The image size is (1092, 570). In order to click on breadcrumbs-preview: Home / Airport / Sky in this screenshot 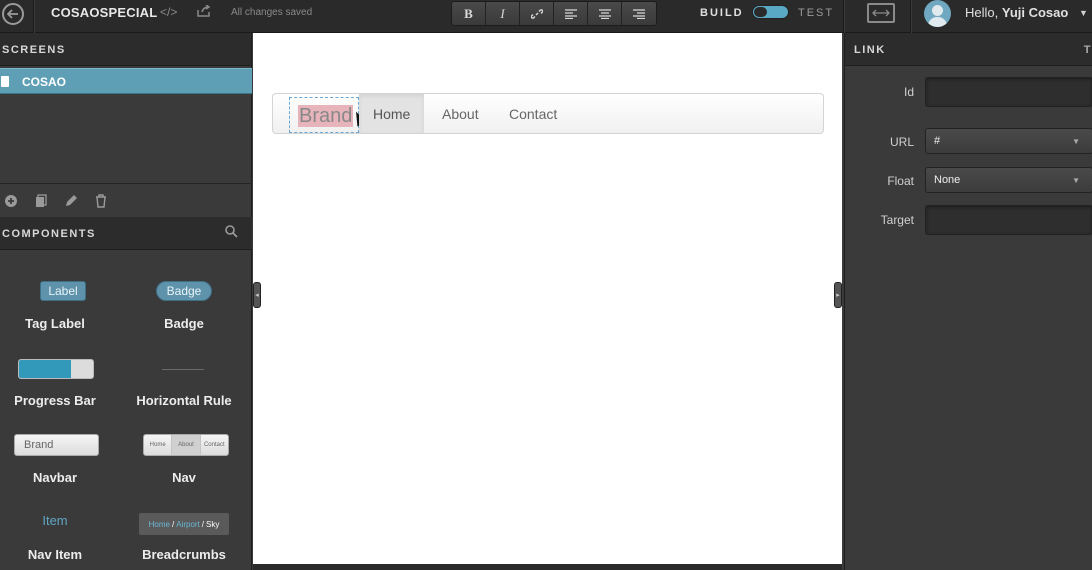, I will do `click(184, 524)`.